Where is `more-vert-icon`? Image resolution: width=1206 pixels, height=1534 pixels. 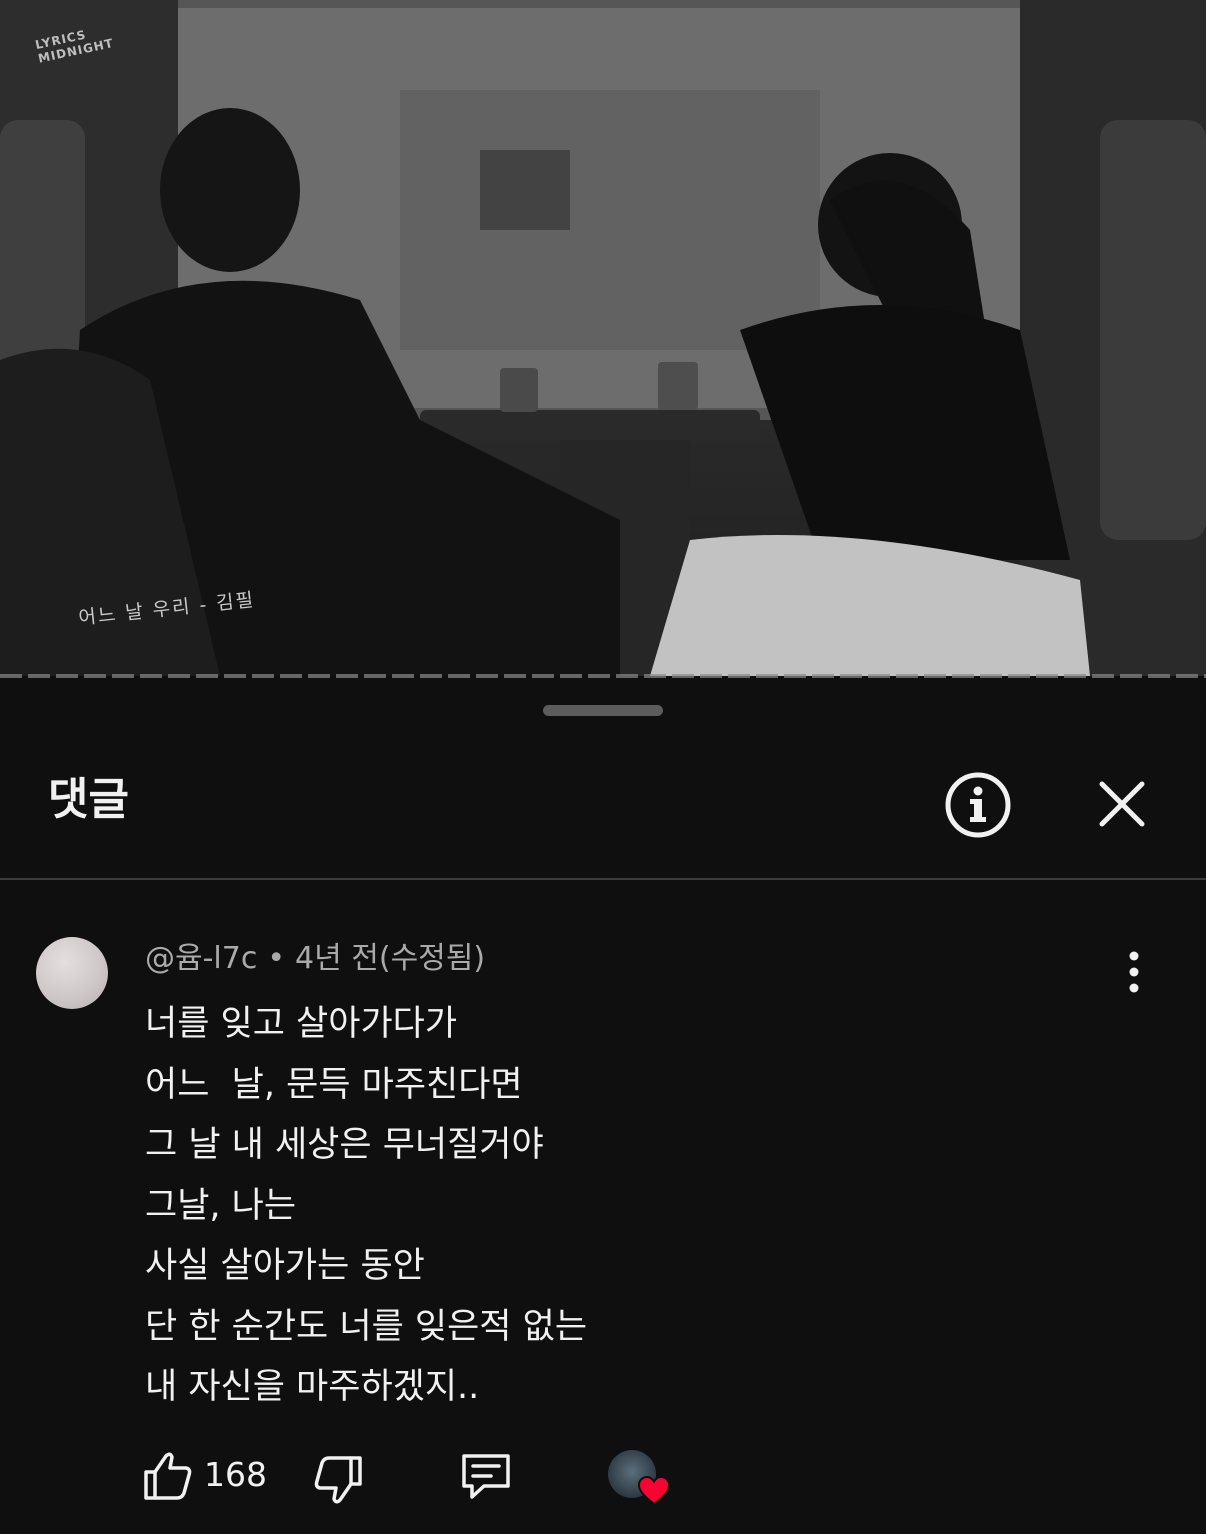
more-vert-icon is located at coordinates (1134, 972).